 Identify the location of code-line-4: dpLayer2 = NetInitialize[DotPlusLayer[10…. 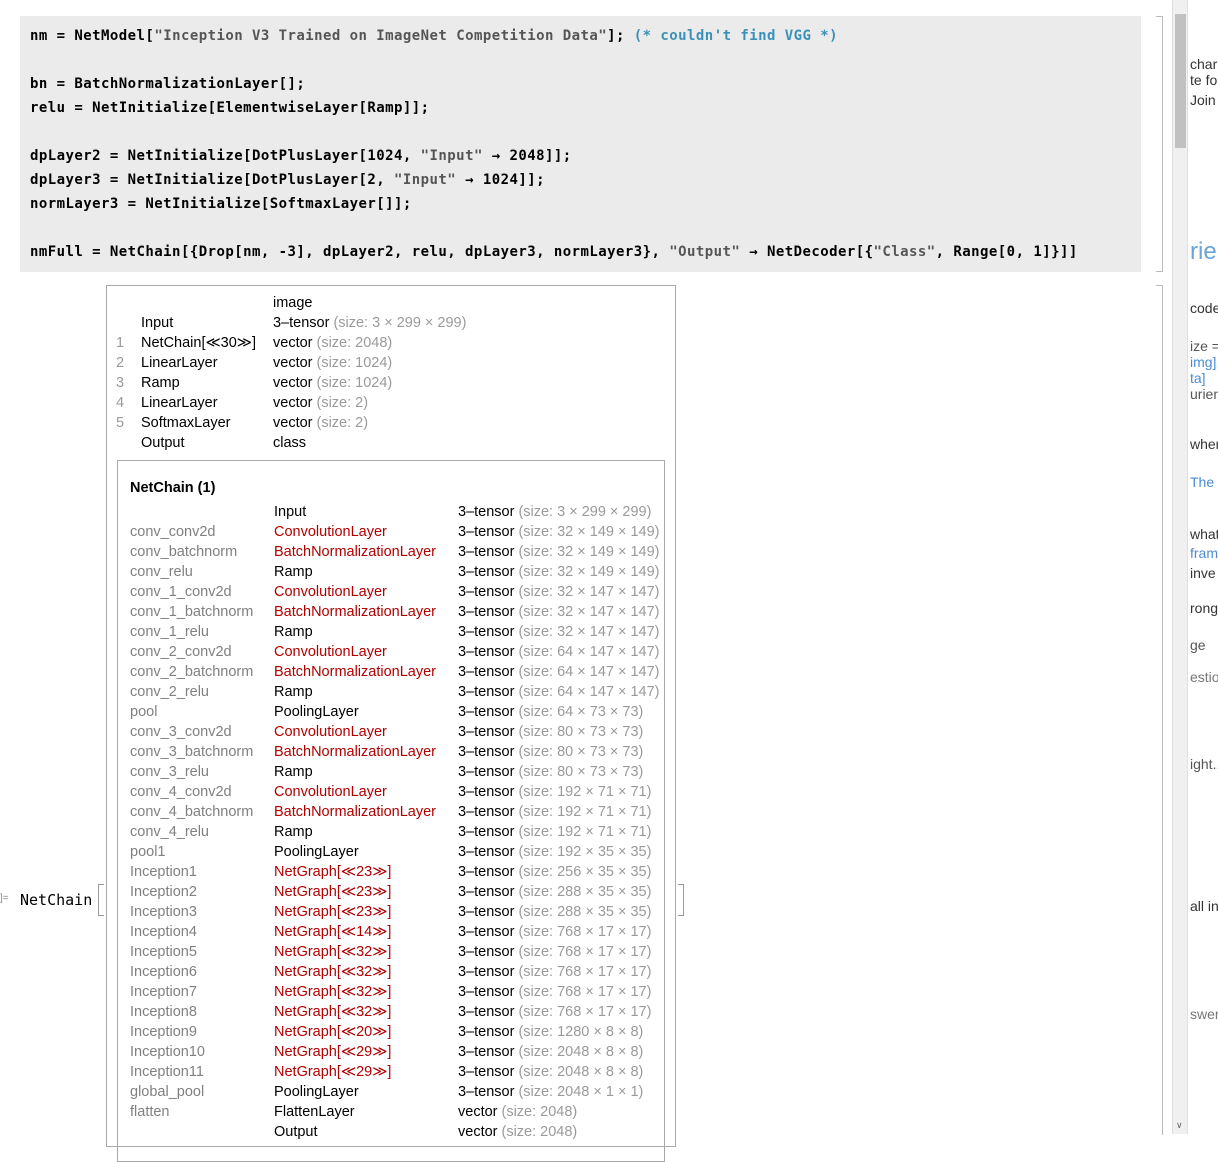
(301, 156).